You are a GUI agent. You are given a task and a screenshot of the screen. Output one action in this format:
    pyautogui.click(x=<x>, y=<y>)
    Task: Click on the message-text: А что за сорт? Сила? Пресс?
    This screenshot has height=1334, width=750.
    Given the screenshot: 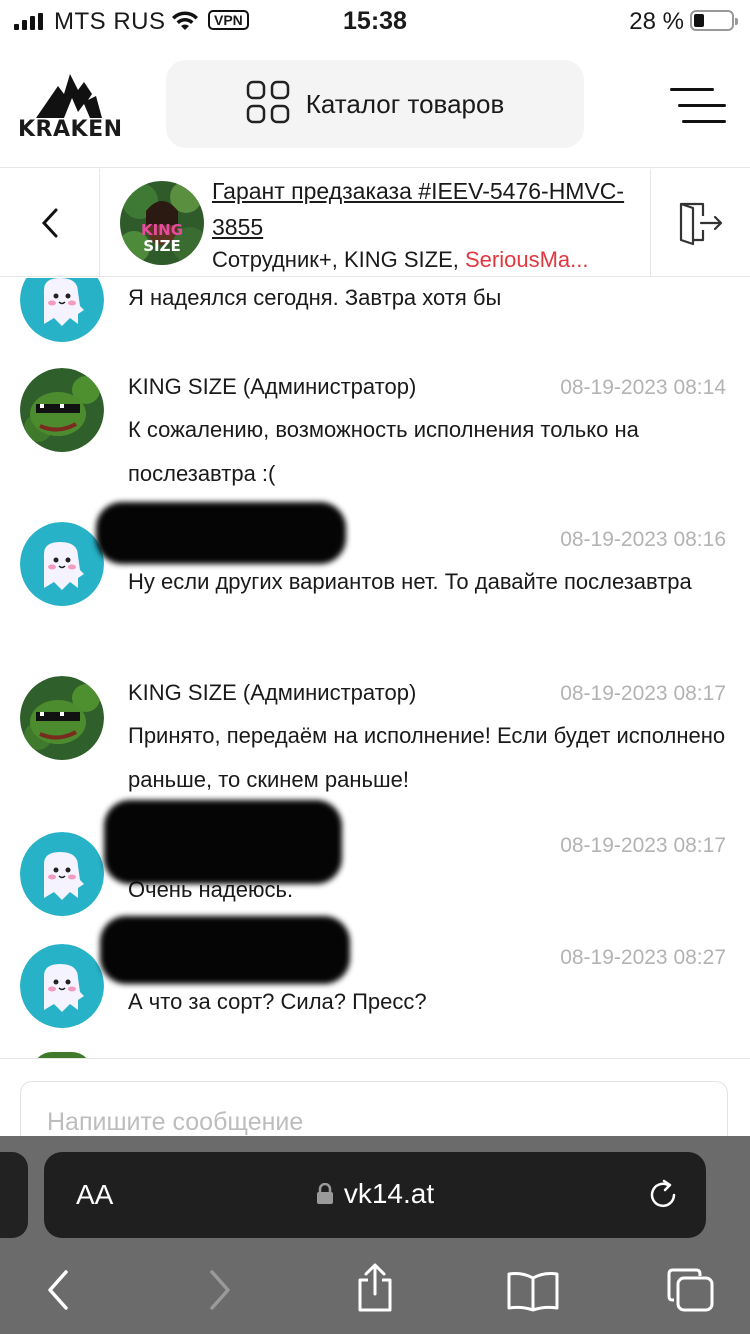 What is the action you would take?
    pyautogui.click(x=277, y=1001)
    